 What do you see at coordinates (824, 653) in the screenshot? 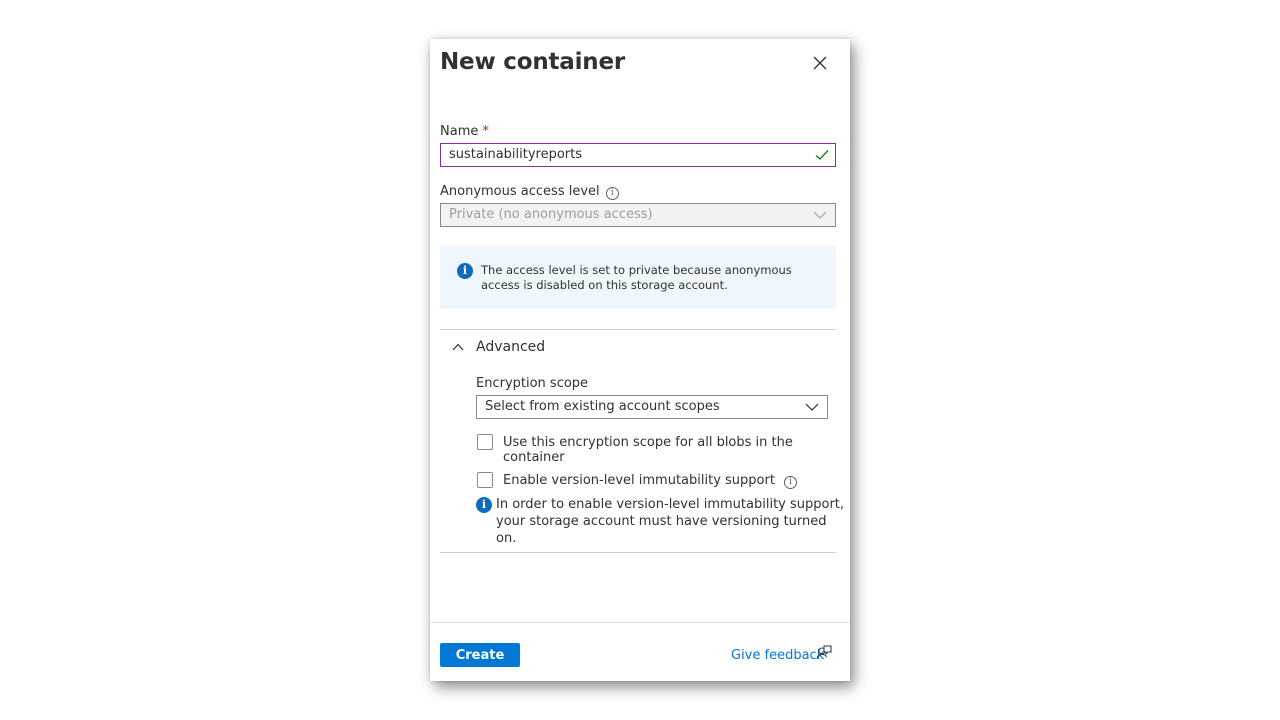
I see `feedback-icon` at bounding box center [824, 653].